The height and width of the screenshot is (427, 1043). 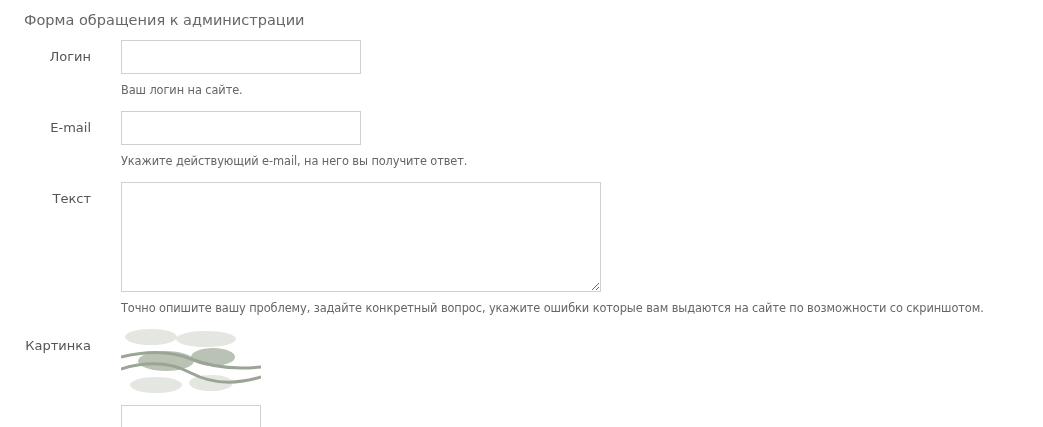 What do you see at coordinates (70, 128) in the screenshot?
I see `field-label: E-mail` at bounding box center [70, 128].